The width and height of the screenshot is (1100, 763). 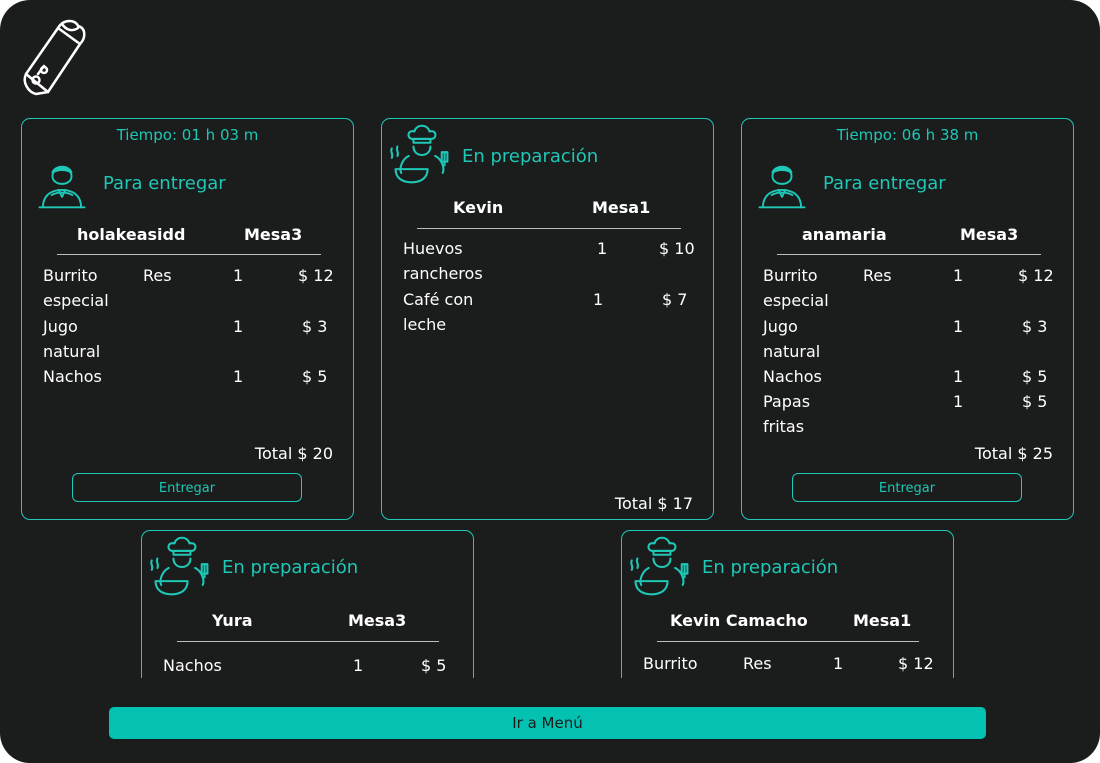 What do you see at coordinates (547, 723) in the screenshot?
I see `go-to-menu-button: Ir a Menú` at bounding box center [547, 723].